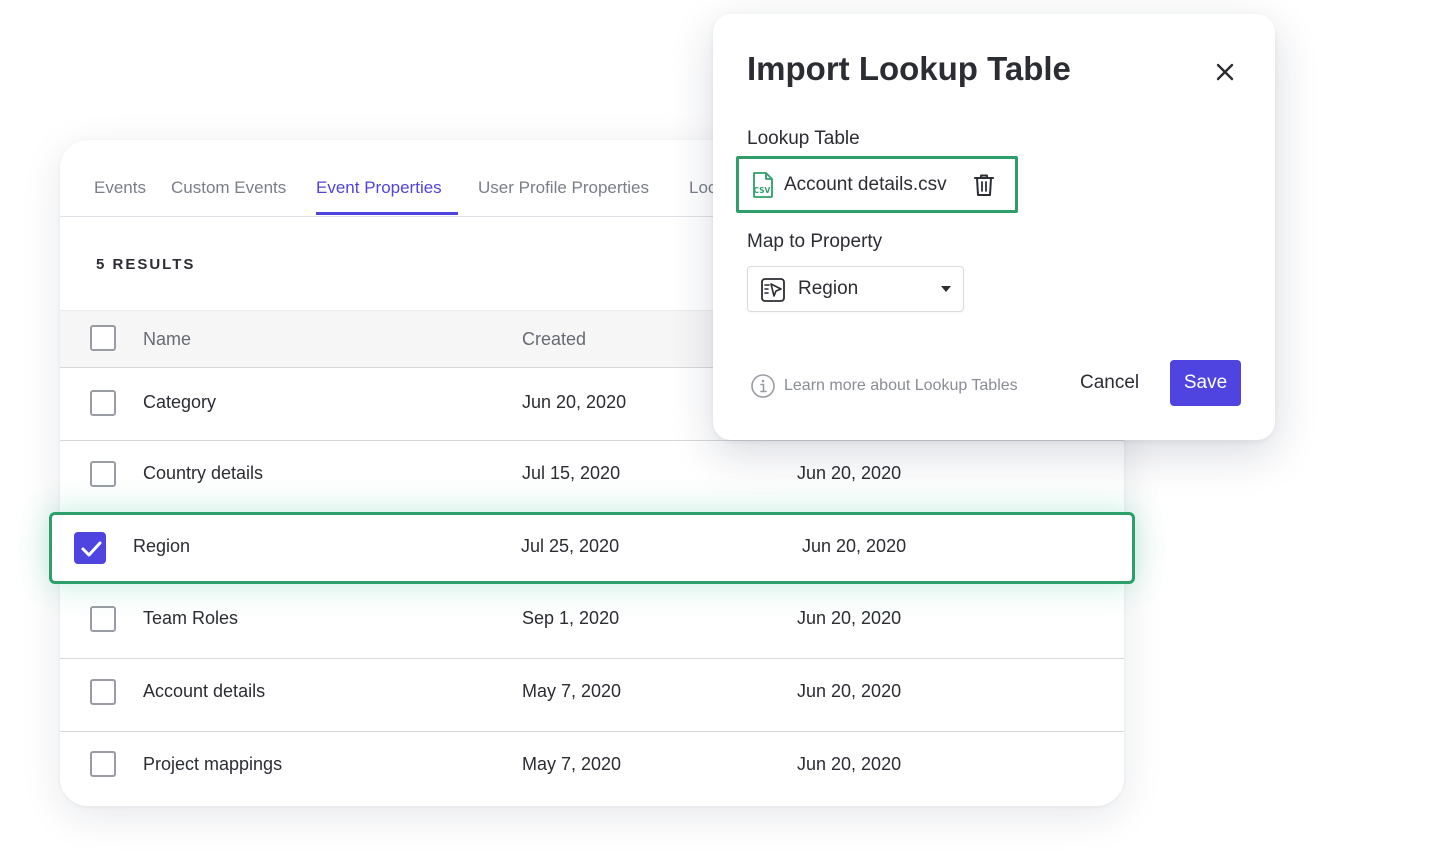 The image size is (1444, 866). Describe the element at coordinates (571, 473) in the screenshot. I see `row-created: Jul 15, 2020` at that location.